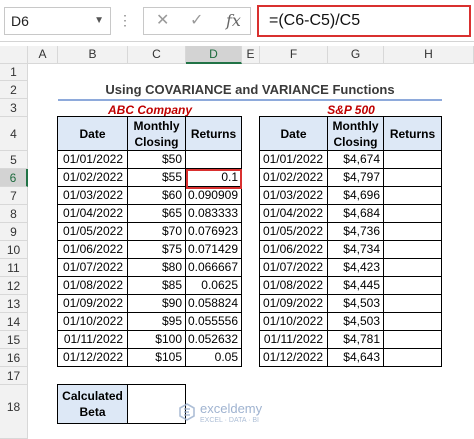 The height and width of the screenshot is (439, 474). Describe the element at coordinates (294, 304) in the screenshot. I see `sp500-date-cell: 01/09/2022` at that location.